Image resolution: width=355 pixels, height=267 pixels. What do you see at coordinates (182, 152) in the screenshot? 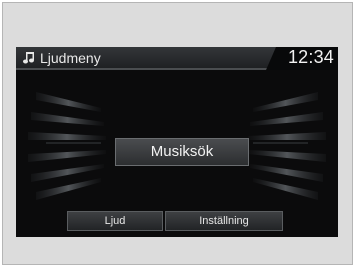
I see `music-search-button: Musiksök` at bounding box center [182, 152].